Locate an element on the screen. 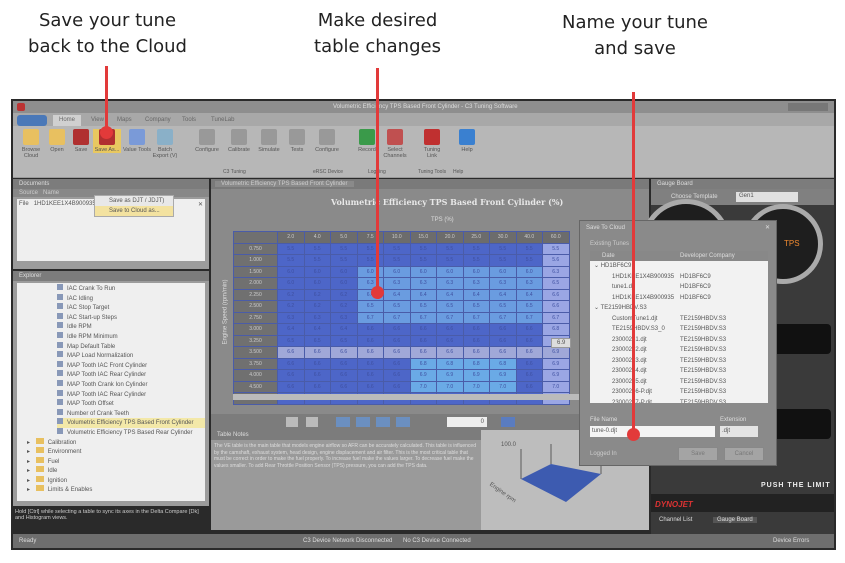 The width and height of the screenshot is (845, 563). tree-item: IAC Idling is located at coordinates (131, 298).